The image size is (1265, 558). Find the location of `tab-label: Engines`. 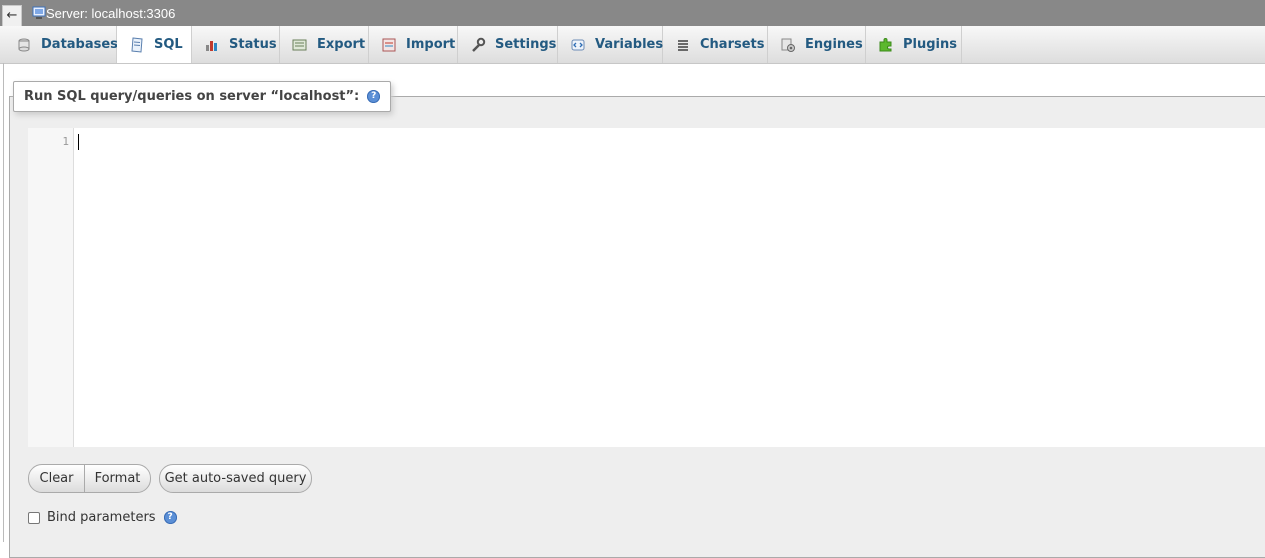

tab-label: Engines is located at coordinates (834, 44).